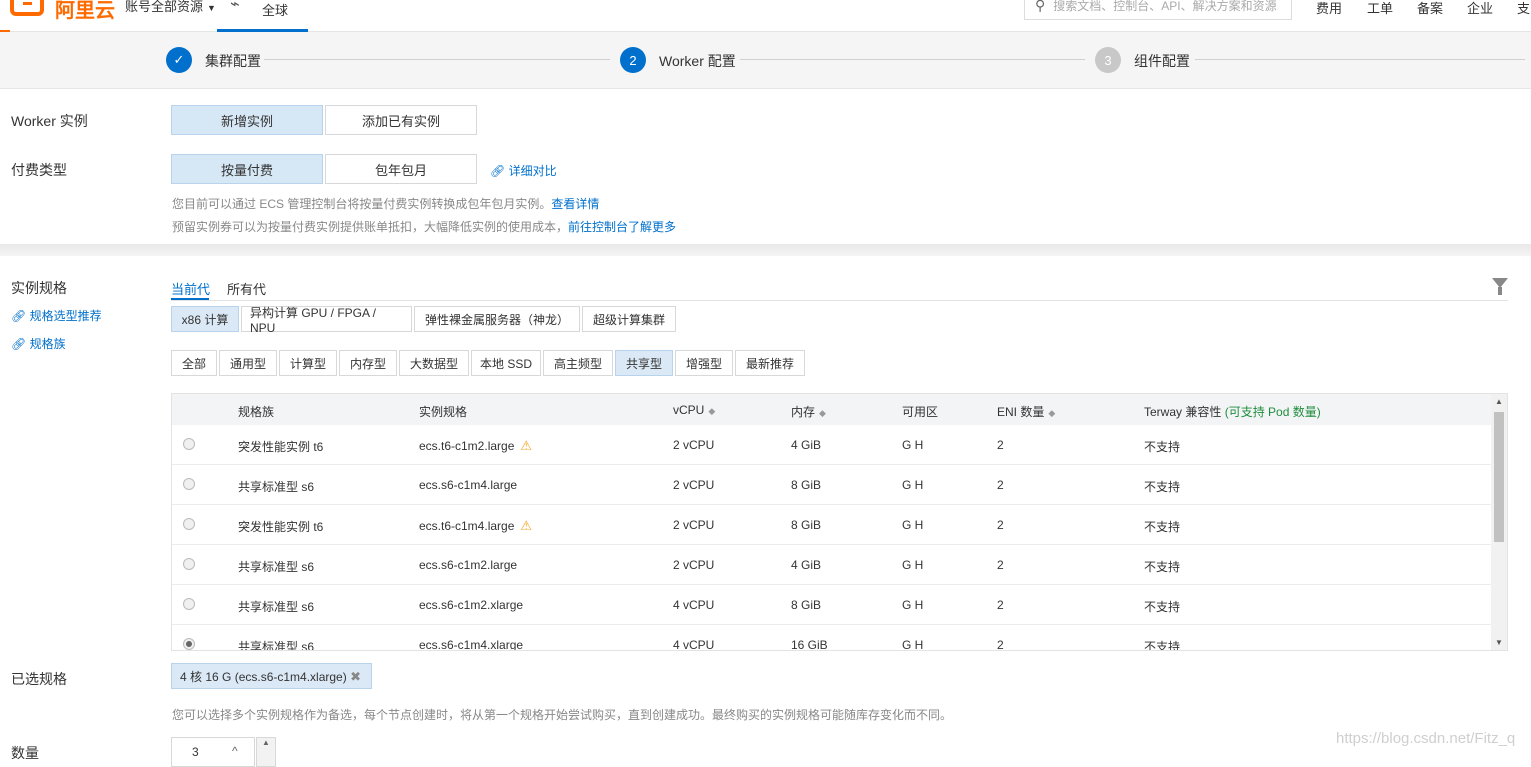 The height and width of the screenshot is (767, 1531). What do you see at coordinates (326, 320) in the screenshot?
I see `arch-tab-heterogeneous: 异构计算 GPU / FPGA / NPU` at bounding box center [326, 320].